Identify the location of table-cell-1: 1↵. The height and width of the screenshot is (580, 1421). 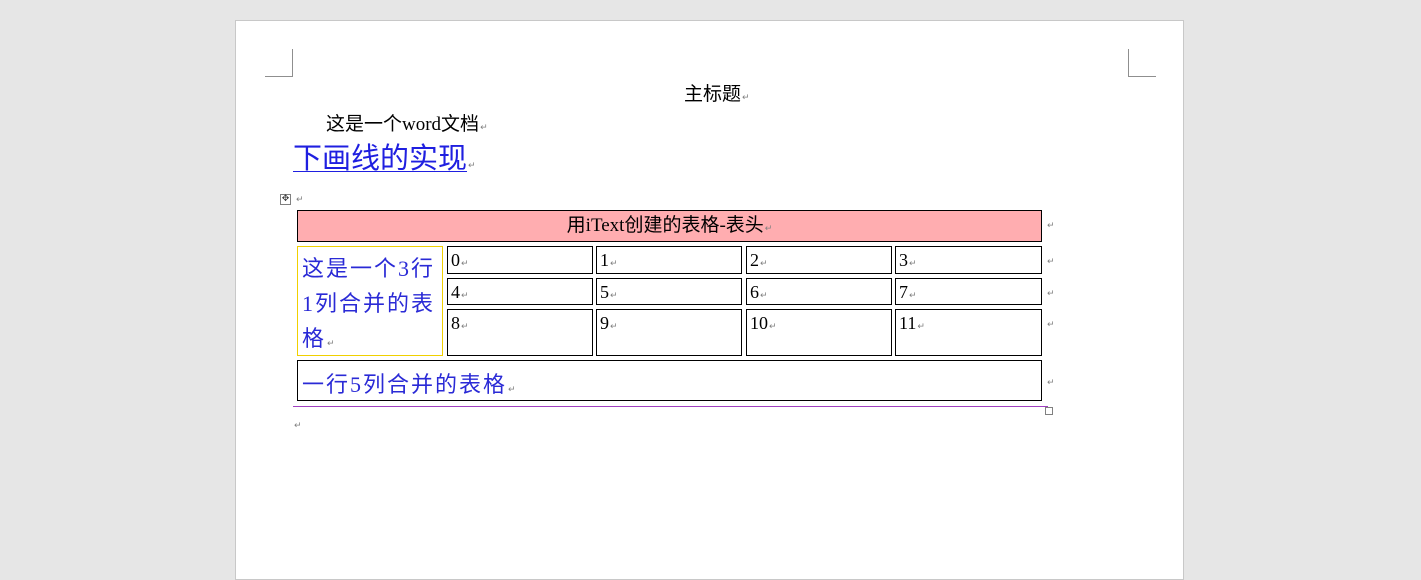
(669, 260).